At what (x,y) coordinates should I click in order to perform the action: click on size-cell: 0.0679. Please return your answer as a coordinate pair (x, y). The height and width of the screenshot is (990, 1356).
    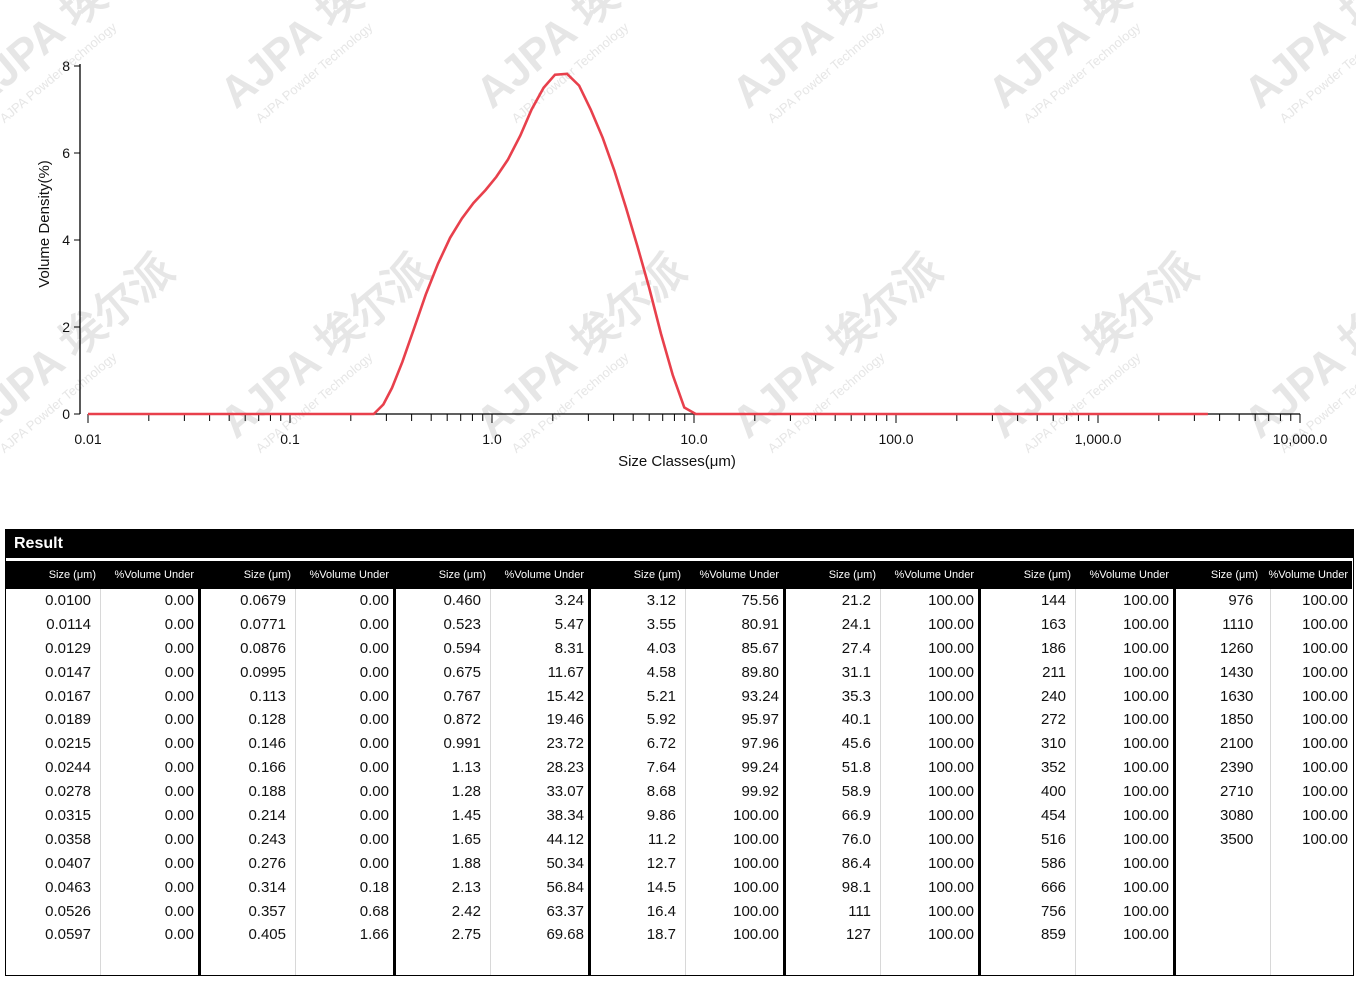
    Looking at the image, I should click on (263, 600).